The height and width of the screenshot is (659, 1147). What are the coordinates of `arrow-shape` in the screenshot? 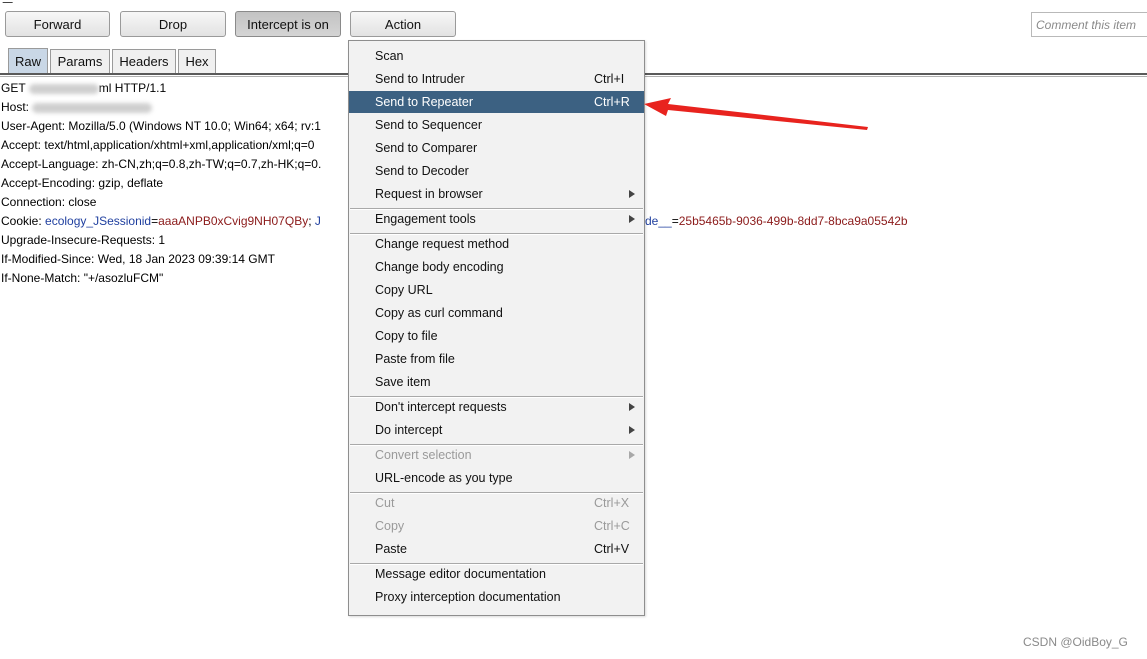 It's located at (756, 114).